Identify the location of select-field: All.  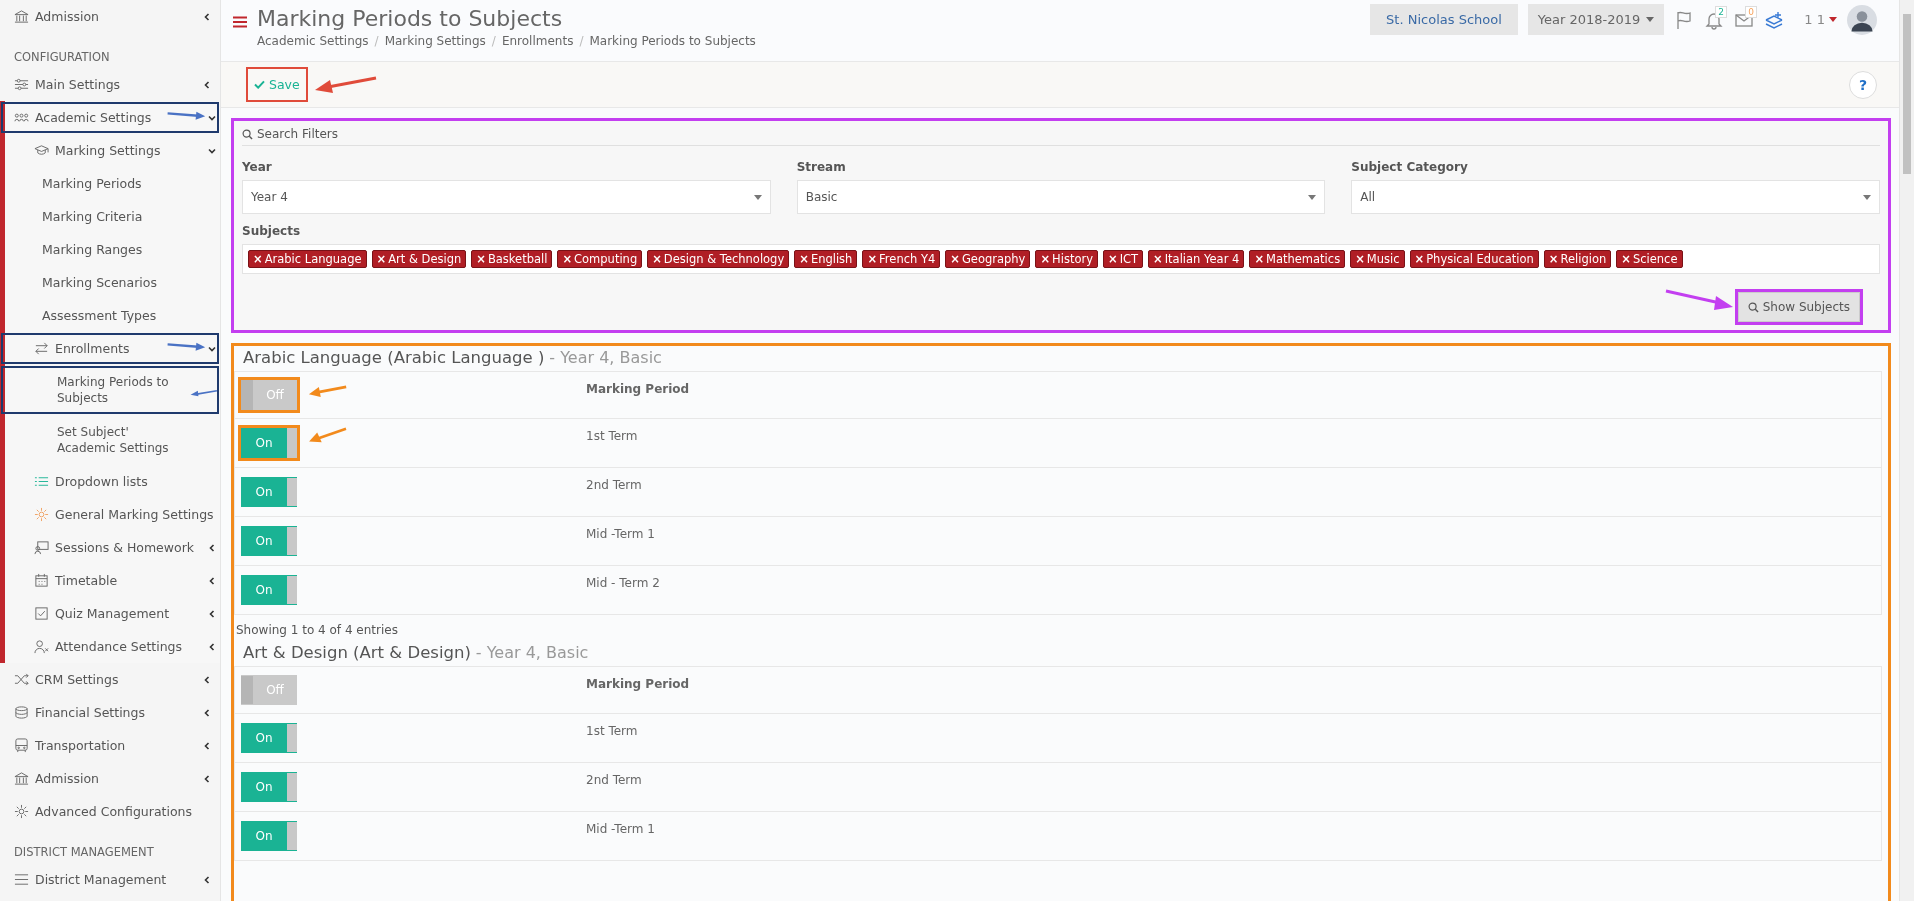
(1615, 197).